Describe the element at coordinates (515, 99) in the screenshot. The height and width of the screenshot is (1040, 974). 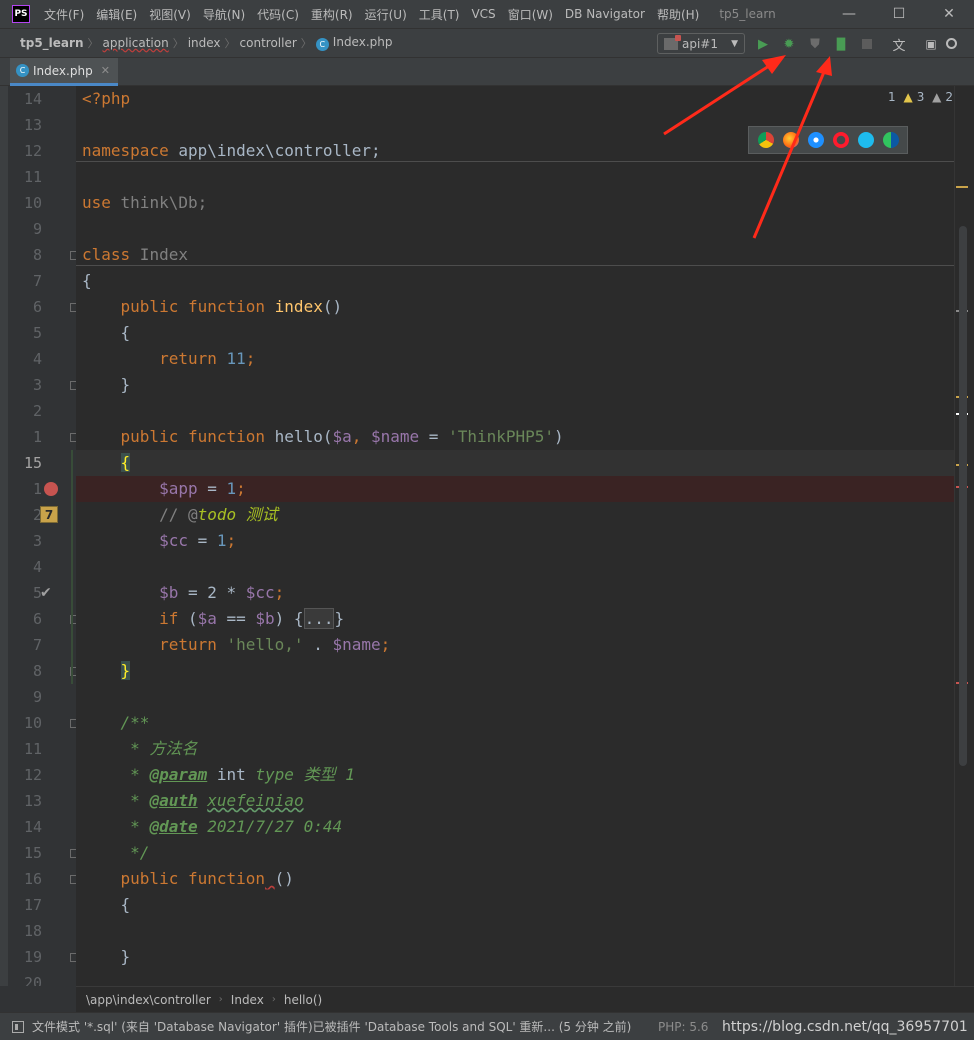
I see `code-line: <?php` at that location.